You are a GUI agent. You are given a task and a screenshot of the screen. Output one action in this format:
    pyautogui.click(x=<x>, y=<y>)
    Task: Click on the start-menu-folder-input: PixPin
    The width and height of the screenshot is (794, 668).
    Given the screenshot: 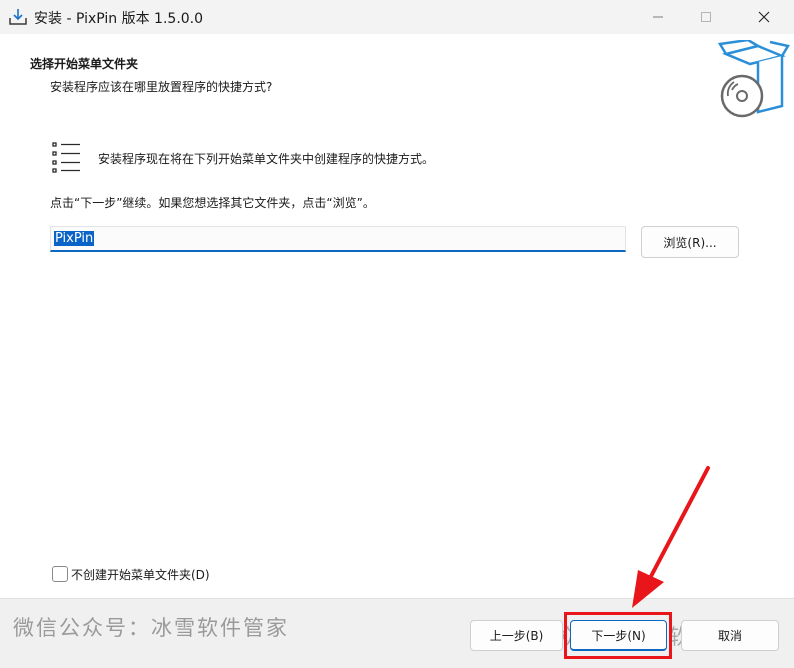 What is the action you would take?
    pyautogui.click(x=338, y=239)
    